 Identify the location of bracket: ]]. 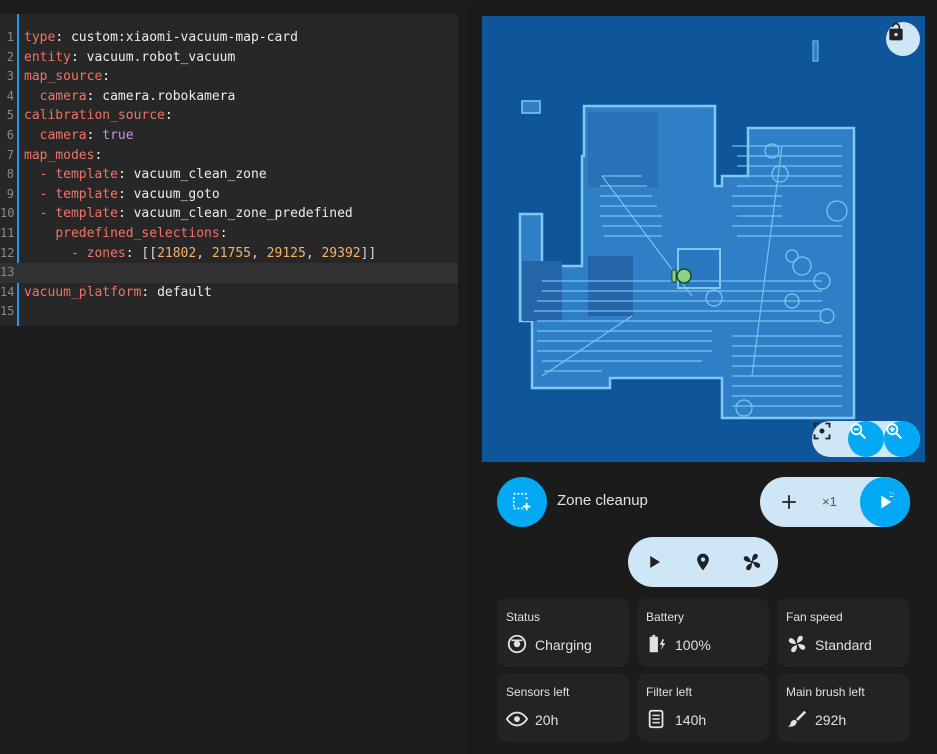
(368, 253).